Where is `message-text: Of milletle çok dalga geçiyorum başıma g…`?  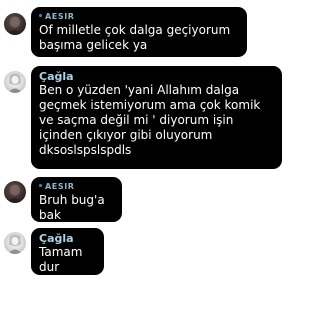 message-text: Of milletle çok dalga geçiyorum başıma g… is located at coordinates (135, 37).